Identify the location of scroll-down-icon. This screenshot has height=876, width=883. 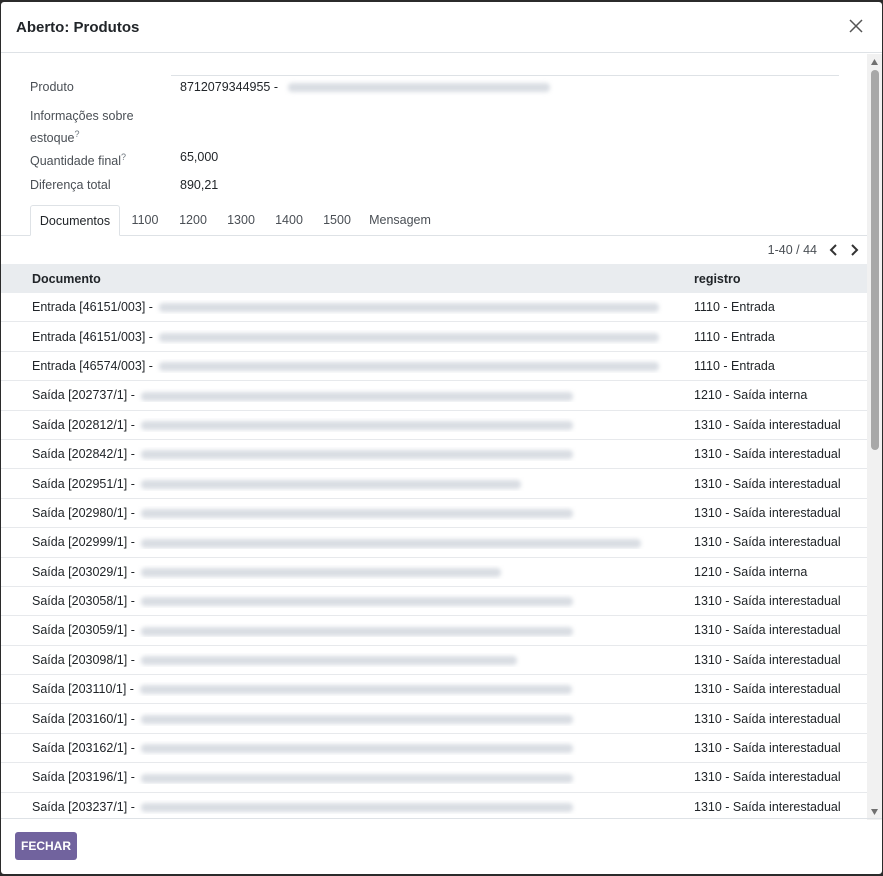
(874, 812).